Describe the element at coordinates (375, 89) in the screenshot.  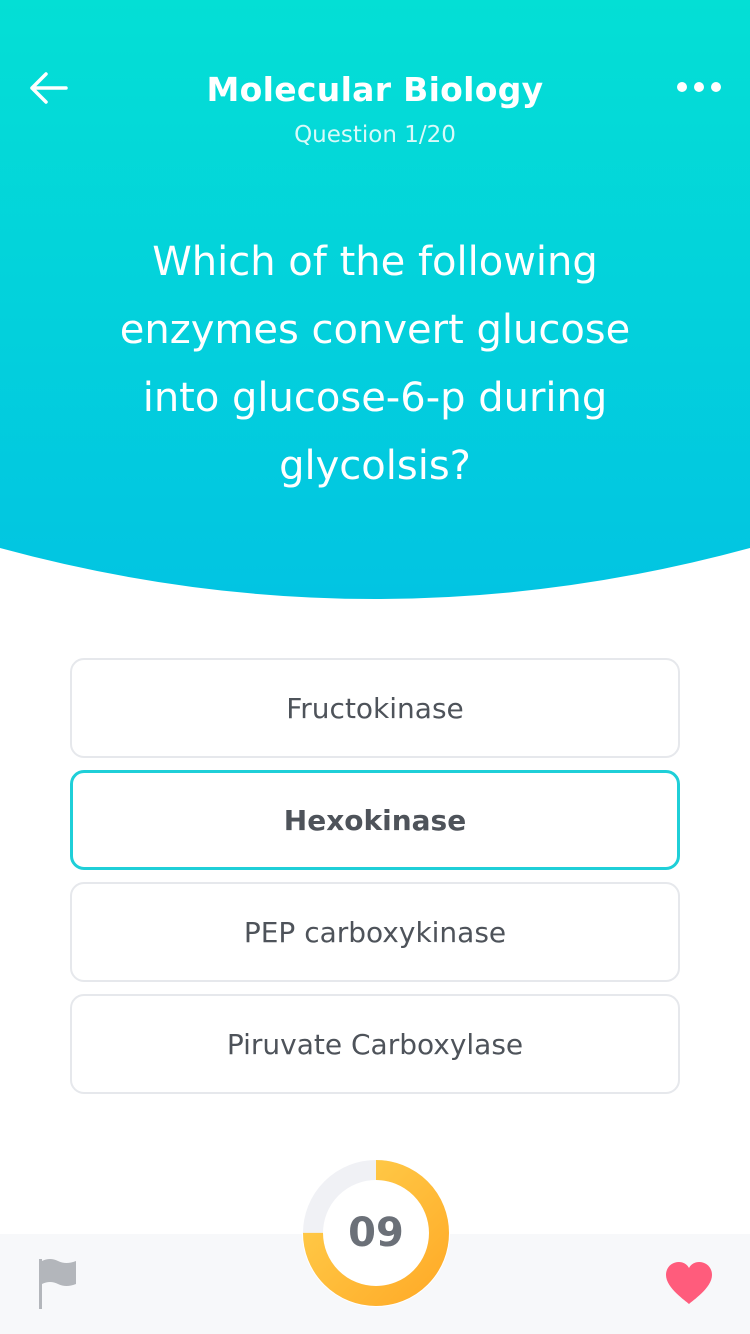
I see `page-title: Molecular Biology` at that location.